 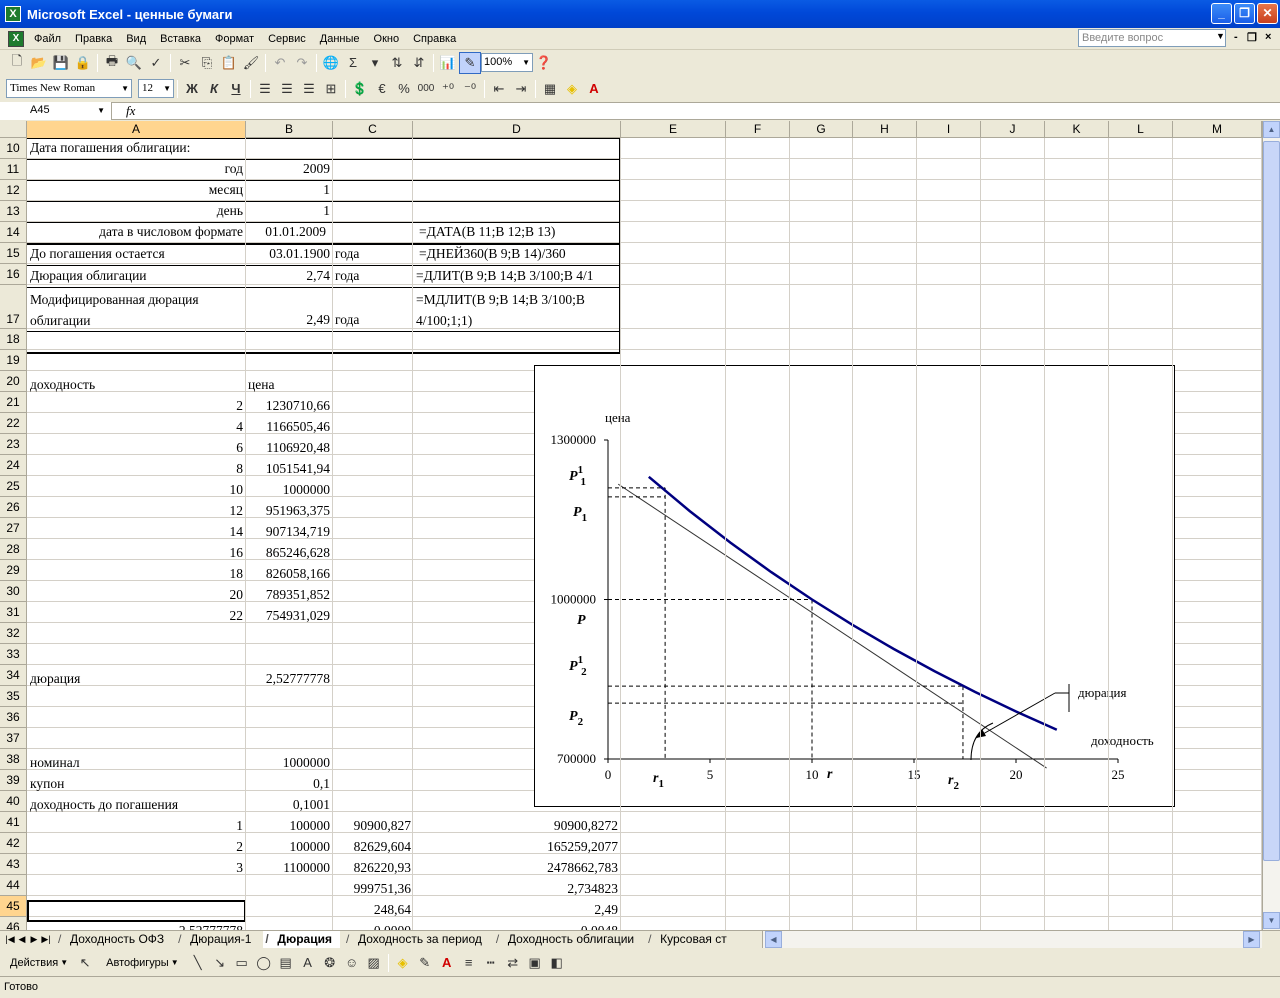 I want to click on select-objects-icon: ↖, so click(x=85, y=963).